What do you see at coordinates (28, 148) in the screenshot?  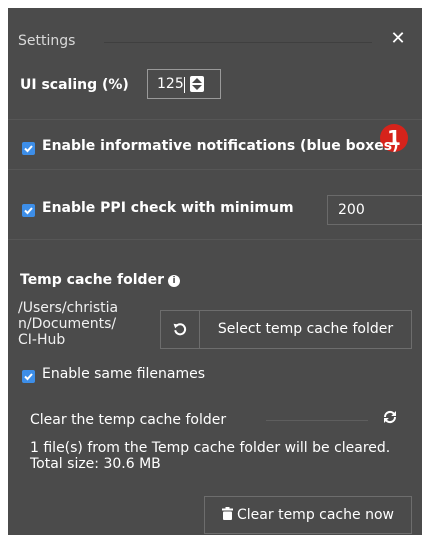 I see `notifications-checkbox` at bounding box center [28, 148].